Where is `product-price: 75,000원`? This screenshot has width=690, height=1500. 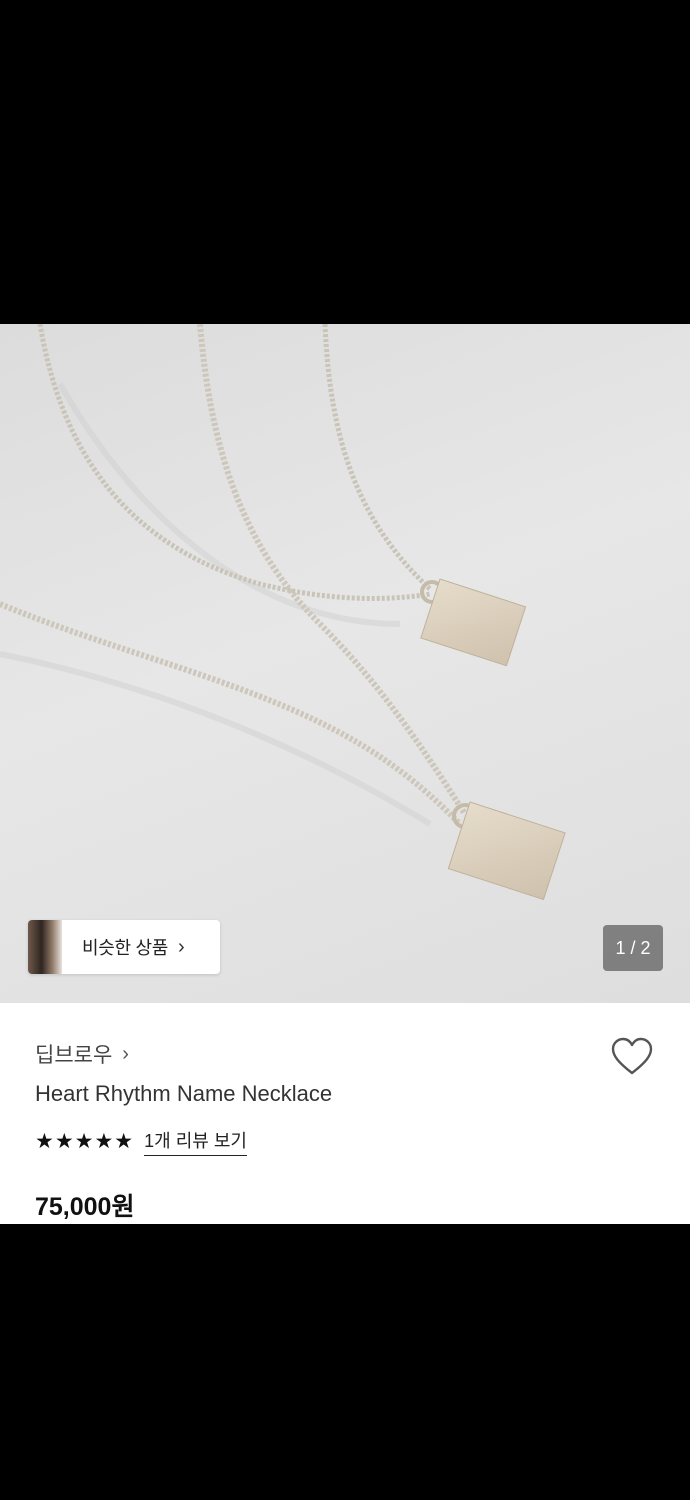
product-price: 75,000원 is located at coordinates (85, 1207).